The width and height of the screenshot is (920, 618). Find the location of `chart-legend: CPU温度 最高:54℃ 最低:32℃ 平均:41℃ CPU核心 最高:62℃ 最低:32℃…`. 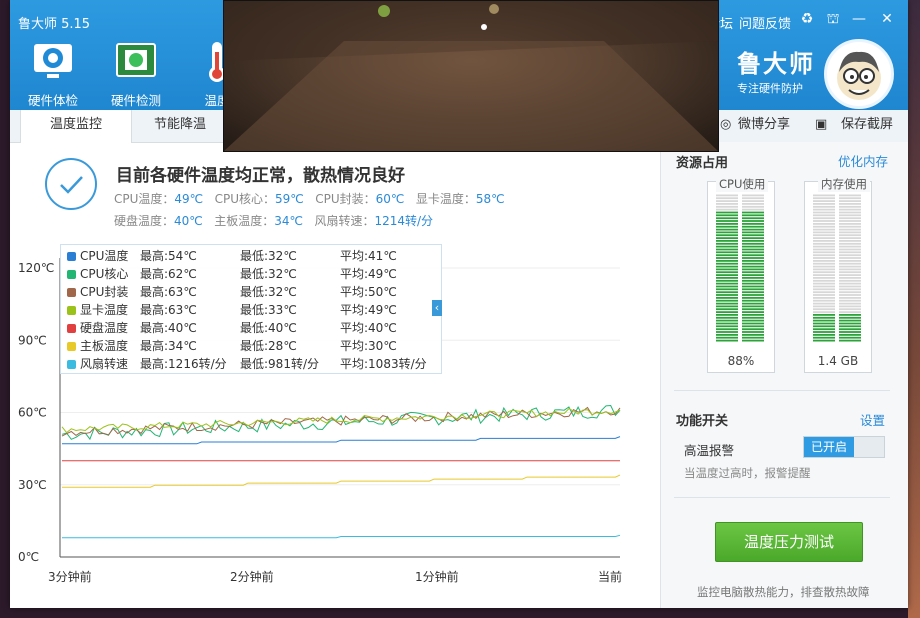

chart-legend: CPU温度 最高:54℃ 最低:32℃ 平均:41℃ CPU核心 最高:62℃ 最低:32℃… is located at coordinates (251, 309).